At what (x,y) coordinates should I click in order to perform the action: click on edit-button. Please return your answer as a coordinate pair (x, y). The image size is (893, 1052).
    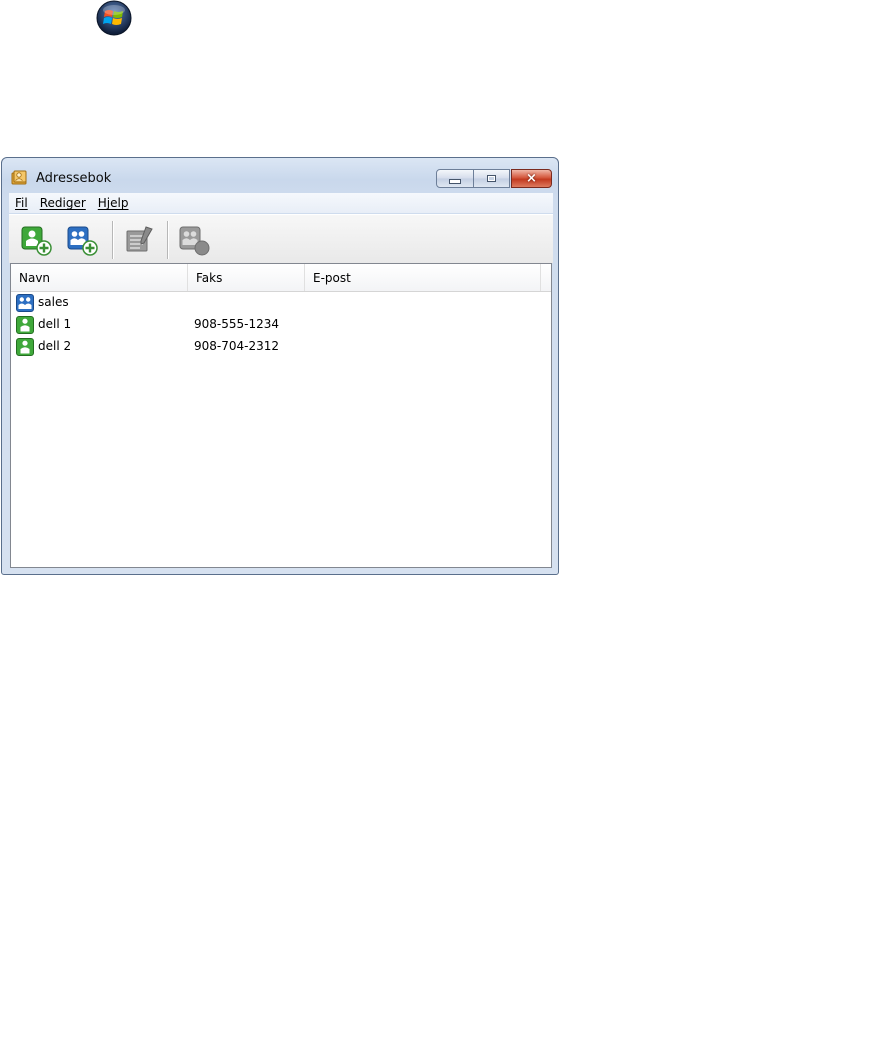
    Looking at the image, I should click on (139, 240).